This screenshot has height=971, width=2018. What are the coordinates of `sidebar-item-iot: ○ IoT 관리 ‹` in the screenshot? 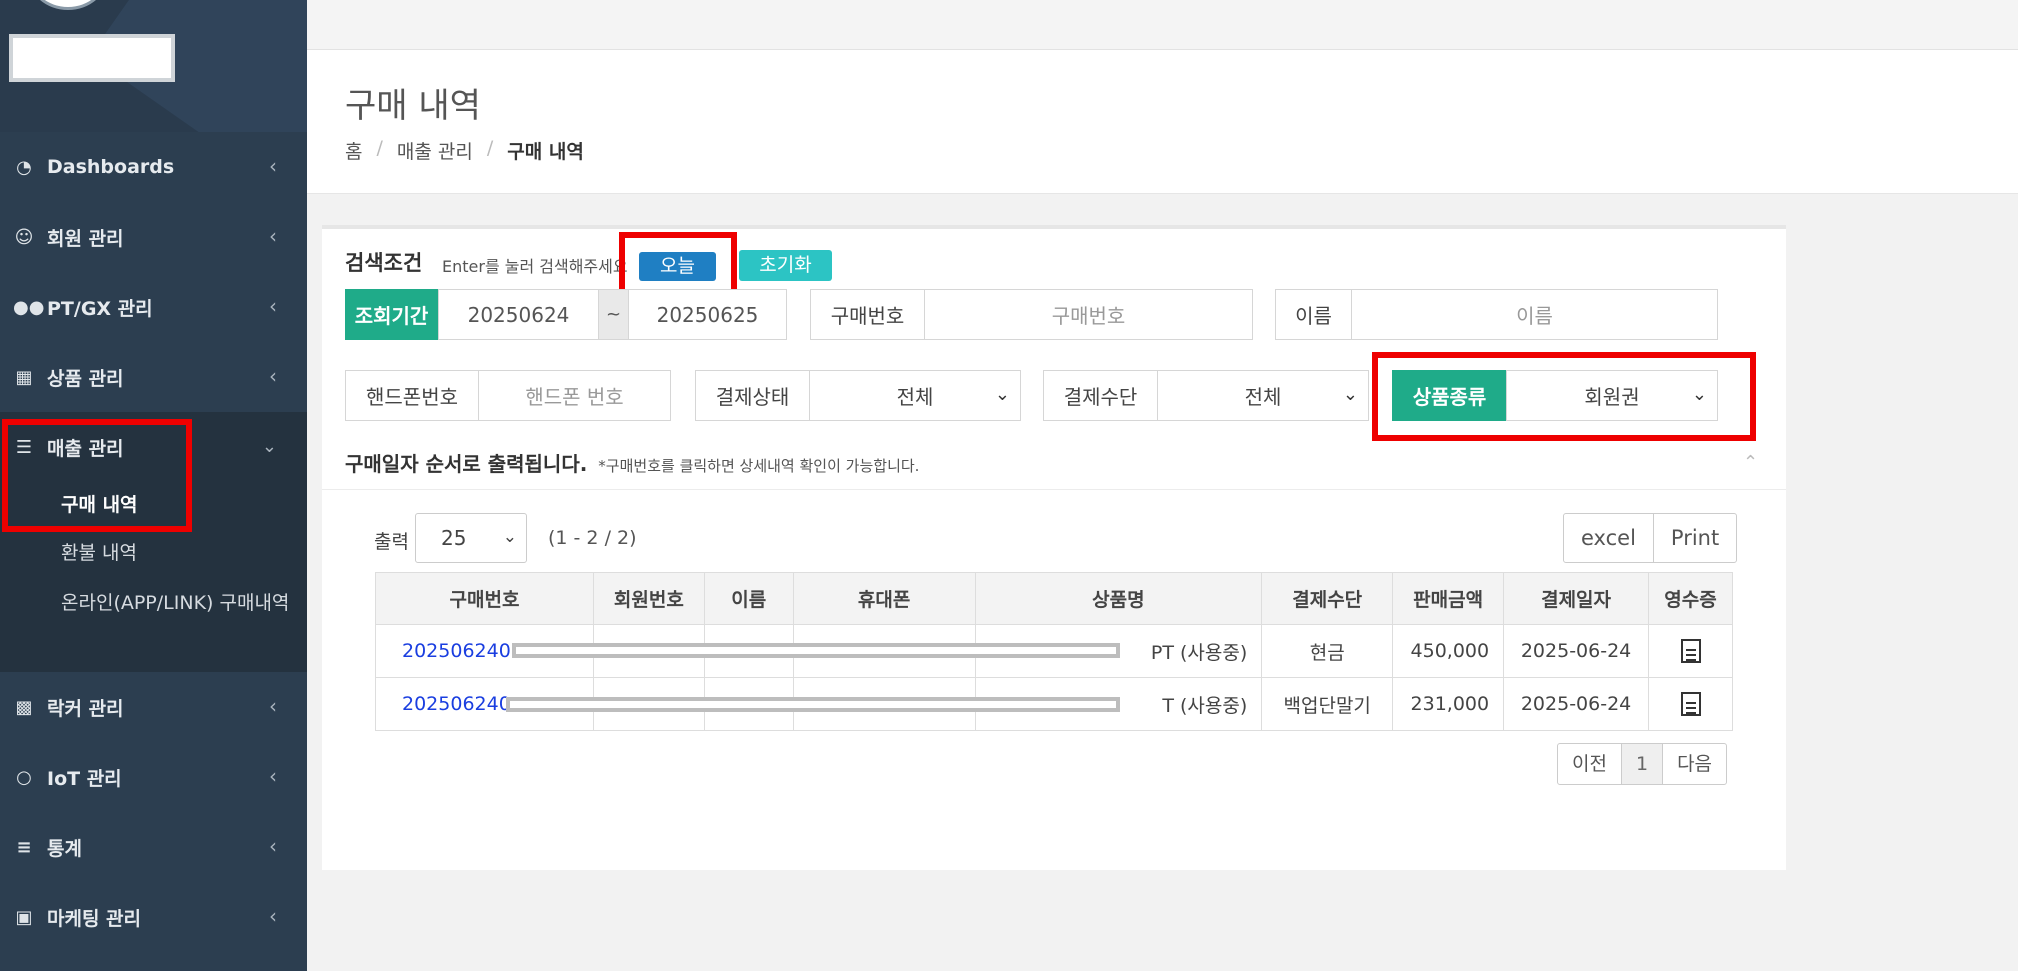 It's located at (153, 777).